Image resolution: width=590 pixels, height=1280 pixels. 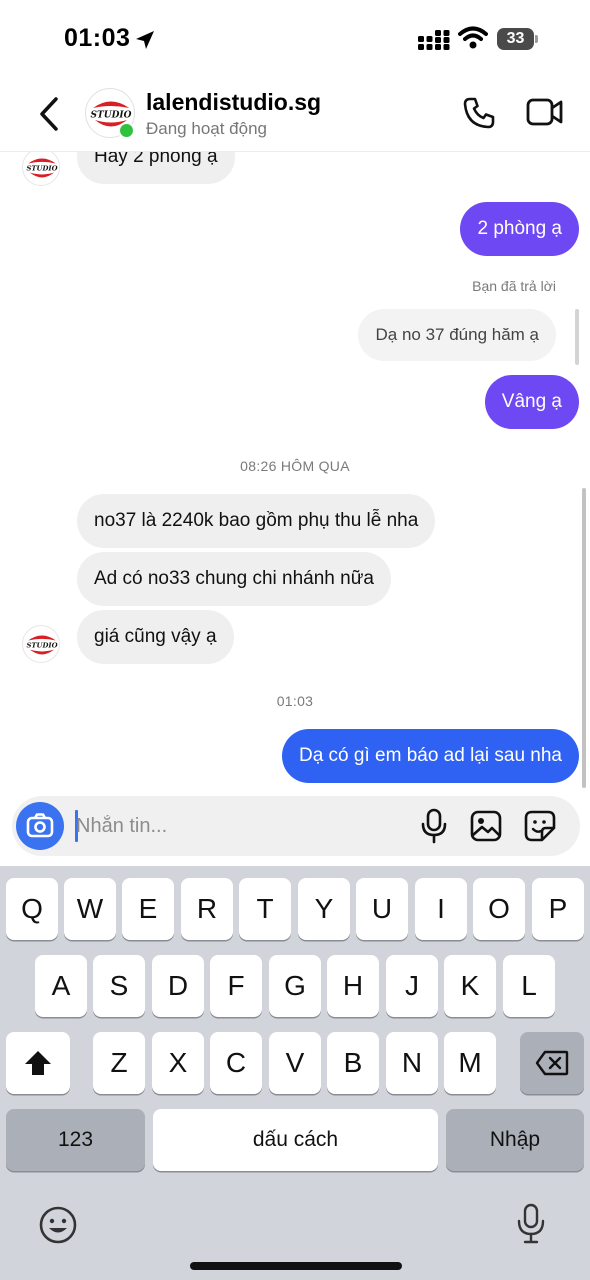 I want to click on camera-icon, so click(x=40, y=825).